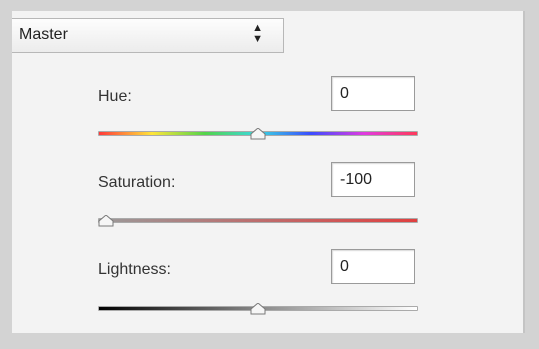  What do you see at coordinates (257, 33) in the screenshot?
I see `up-down-arrows-icon: ▲ ▼` at bounding box center [257, 33].